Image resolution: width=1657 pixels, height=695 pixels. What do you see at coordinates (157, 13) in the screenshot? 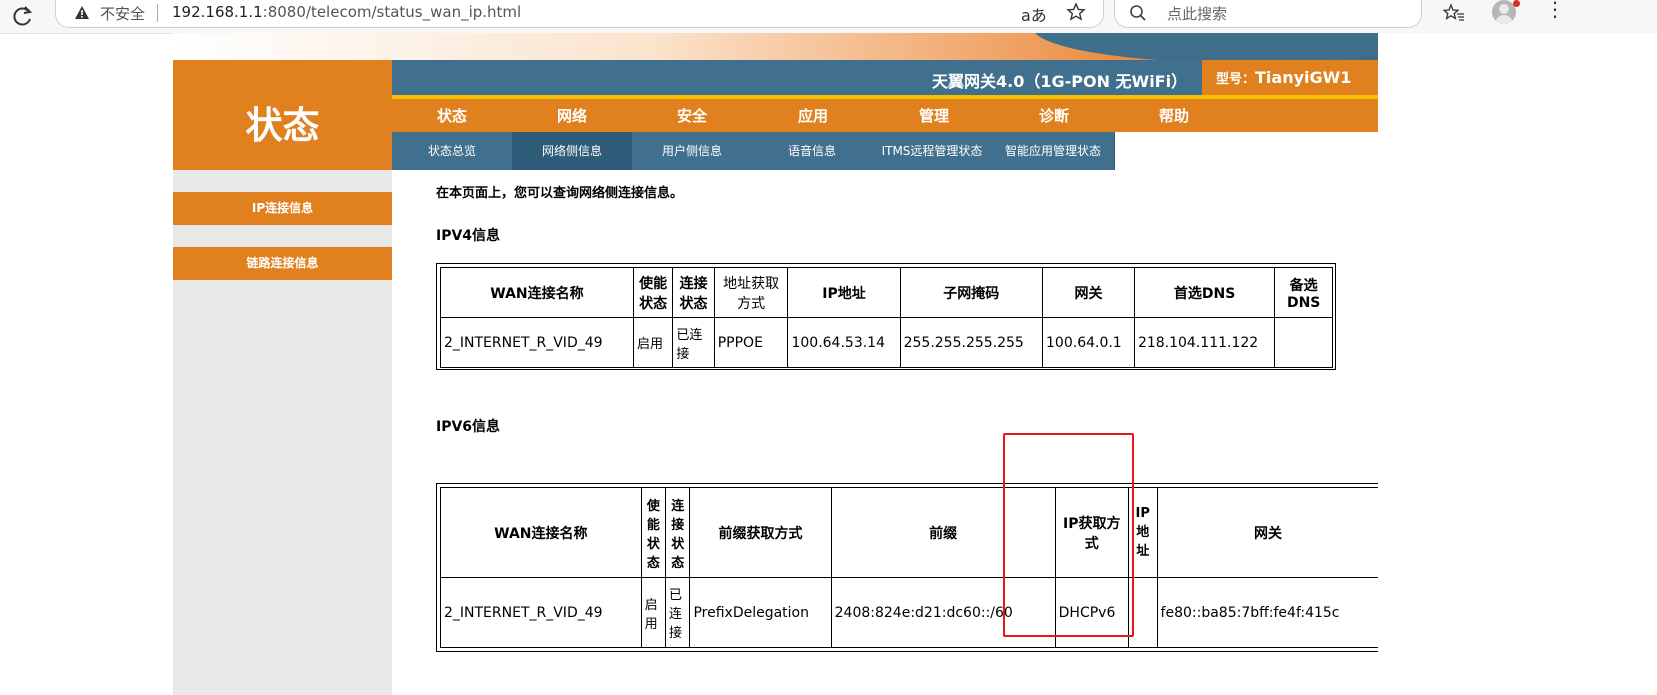
I see `divider` at bounding box center [157, 13].